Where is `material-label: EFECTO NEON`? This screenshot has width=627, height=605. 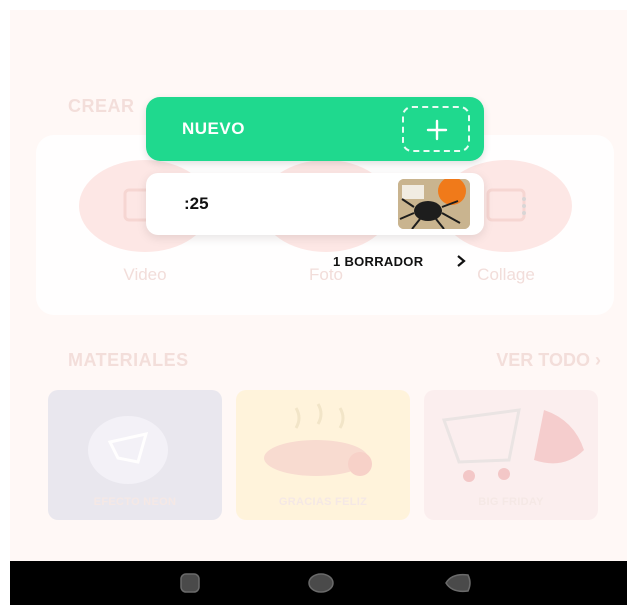 material-label: EFECTO NEON is located at coordinates (135, 502).